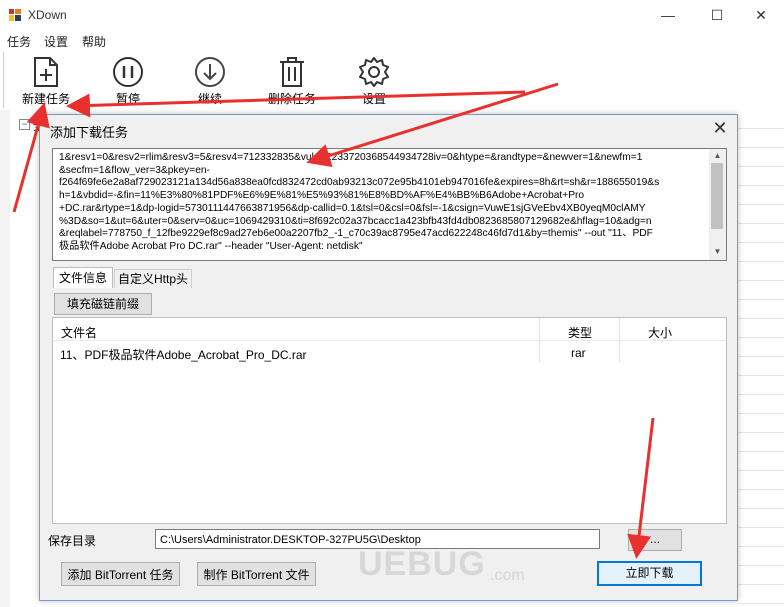 Image resolution: width=784 pixels, height=607 pixels. Describe the element at coordinates (422, 564) in the screenshot. I see `watermark: UEBUG` at that location.